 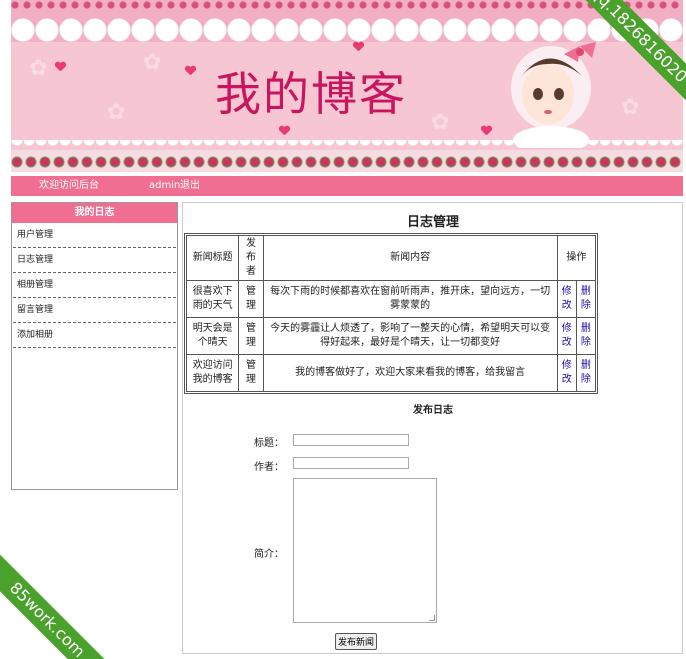 What do you see at coordinates (347, 5) in the screenshot?
I see `rose-trim-top` at bounding box center [347, 5].